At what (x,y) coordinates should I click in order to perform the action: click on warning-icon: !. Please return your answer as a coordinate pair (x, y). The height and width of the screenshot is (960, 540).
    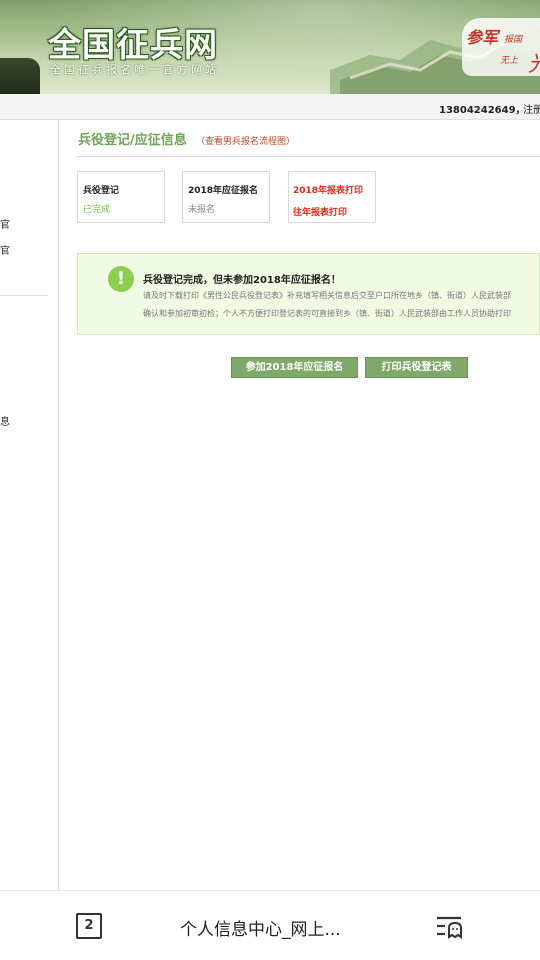
    Looking at the image, I should click on (121, 279).